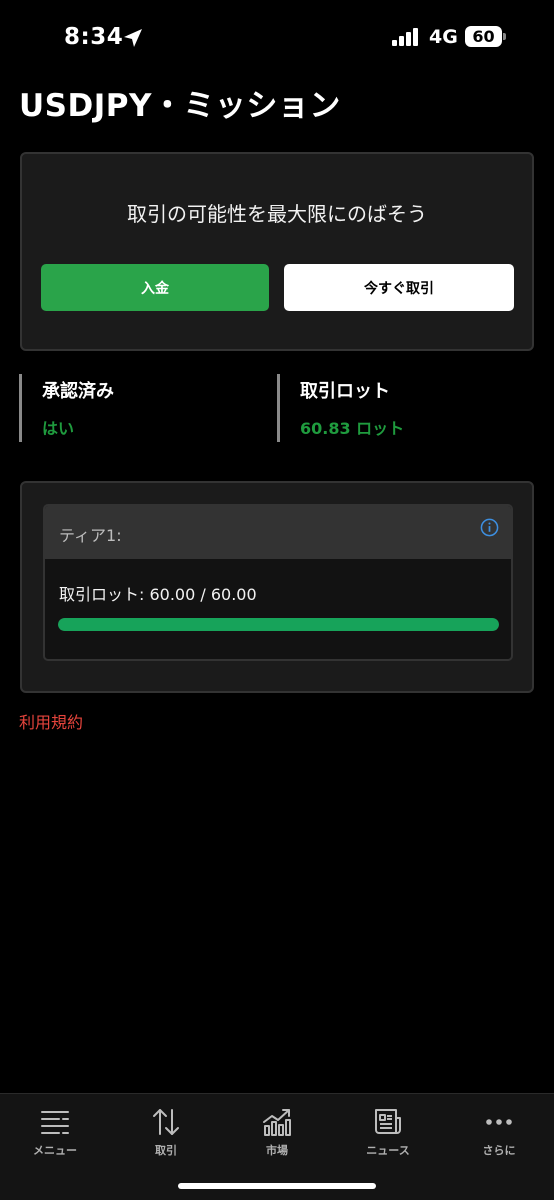 The height and width of the screenshot is (1200, 554). I want to click on tab-menu: メニュー, so click(55, 1132).